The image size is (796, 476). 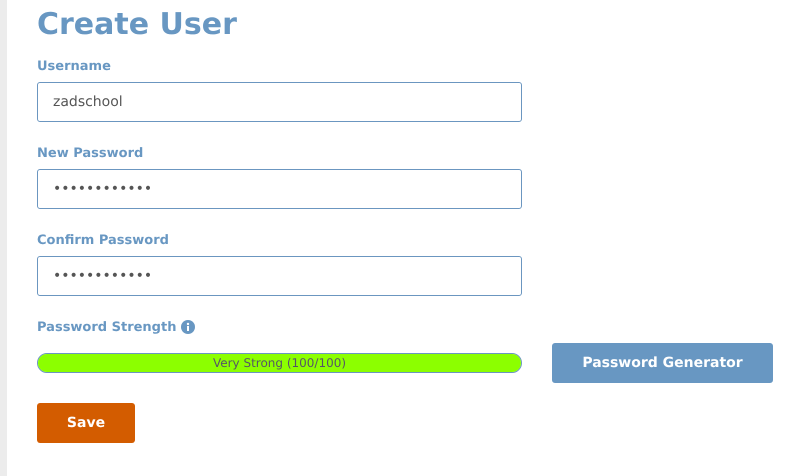 What do you see at coordinates (280, 363) in the screenshot?
I see `strength-reading: Very Strong (100/100)` at bounding box center [280, 363].